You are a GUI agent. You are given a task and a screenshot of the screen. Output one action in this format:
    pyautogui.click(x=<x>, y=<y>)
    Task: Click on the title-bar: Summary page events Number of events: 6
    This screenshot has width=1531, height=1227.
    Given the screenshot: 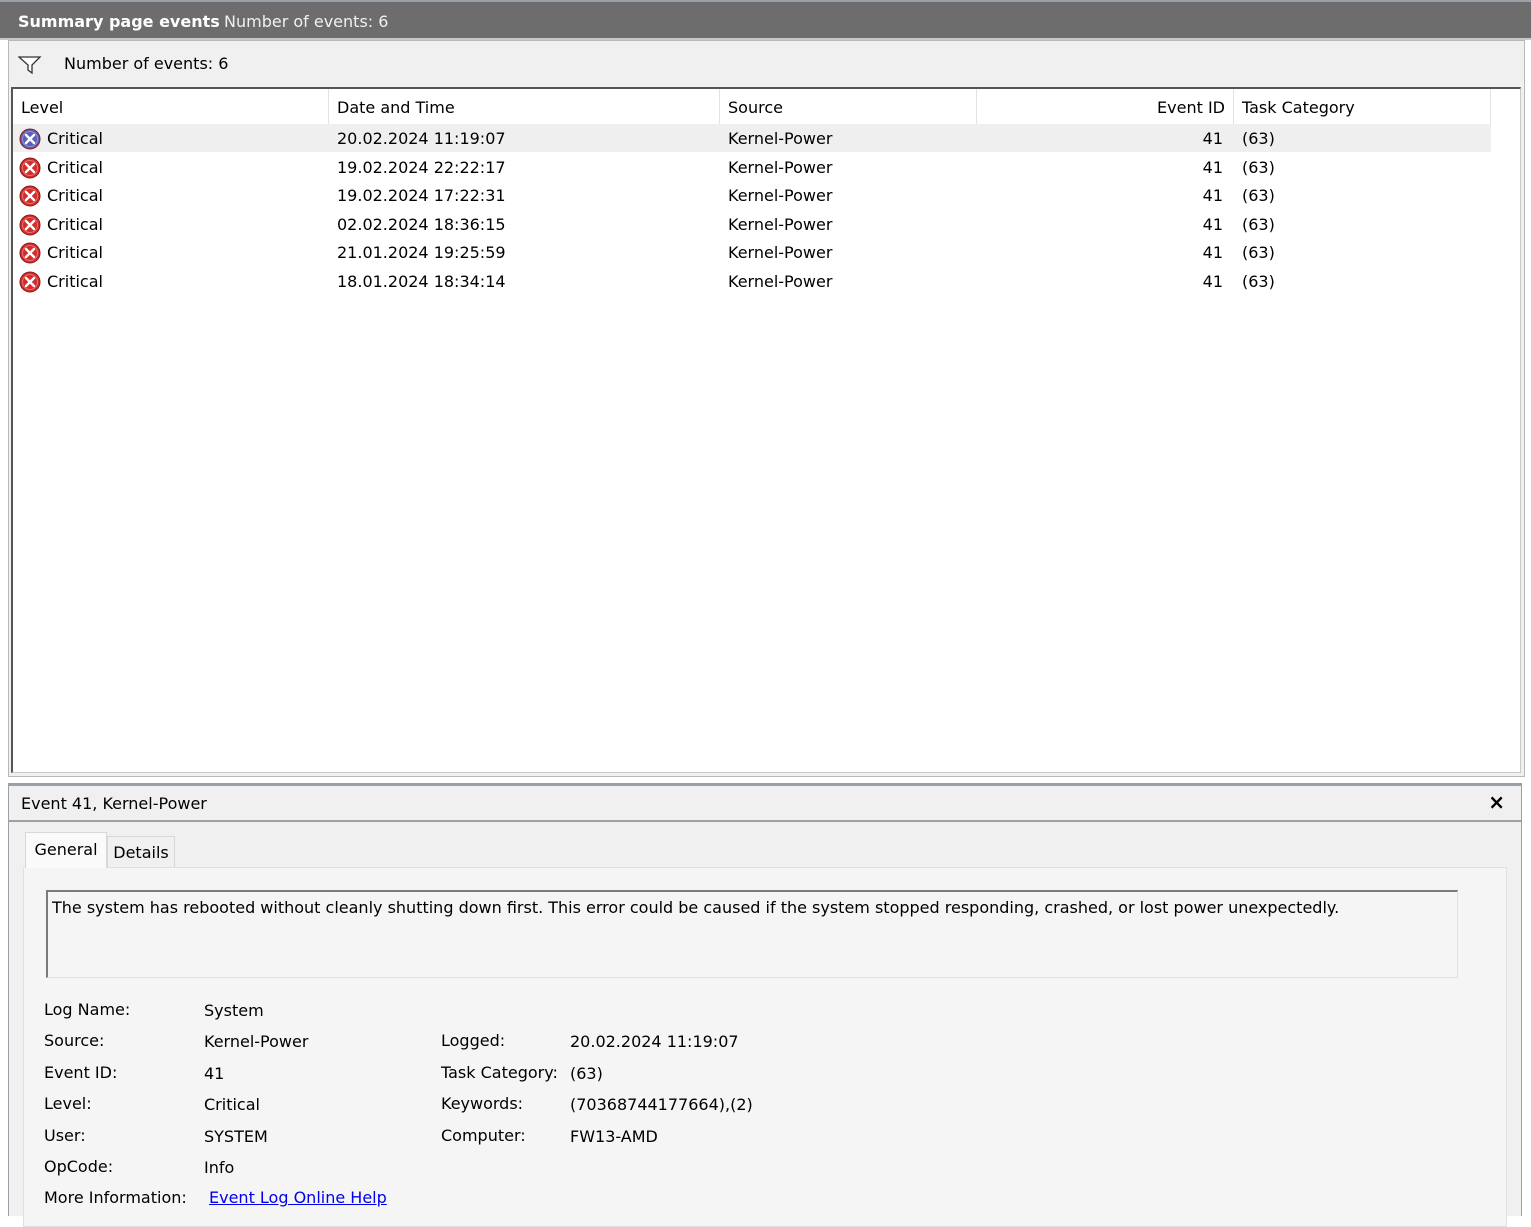 What is the action you would take?
    pyautogui.click(x=765, y=20)
    